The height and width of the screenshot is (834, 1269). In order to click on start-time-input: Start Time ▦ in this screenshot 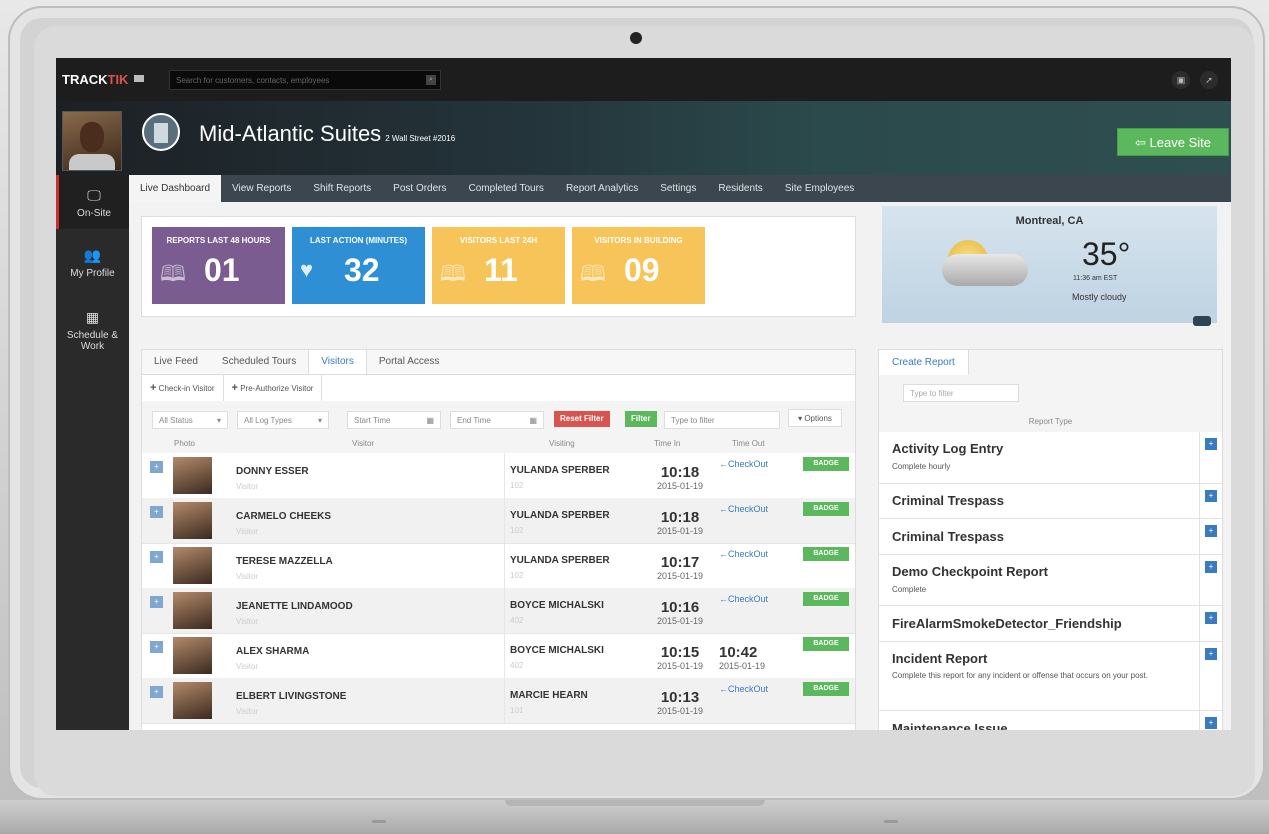, I will do `click(394, 420)`.